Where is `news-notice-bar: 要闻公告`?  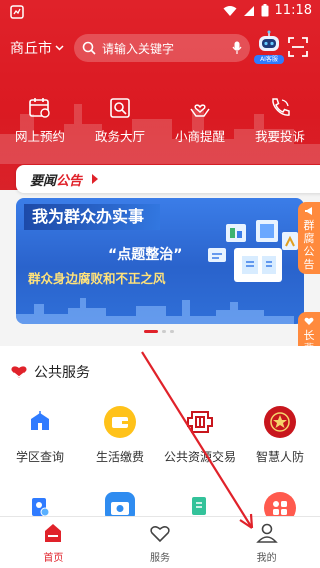
news-notice-bar: 要闻公告 is located at coordinates (168, 179).